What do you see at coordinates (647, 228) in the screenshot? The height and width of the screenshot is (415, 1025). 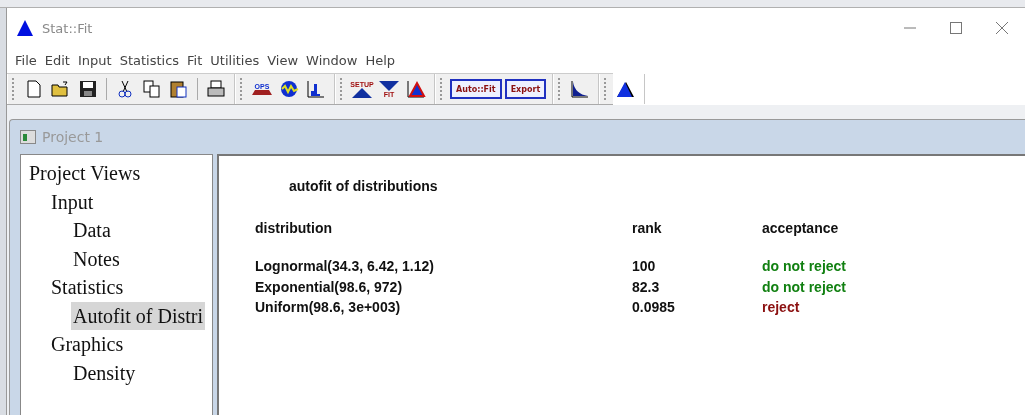 I see `column-header: rank` at bounding box center [647, 228].